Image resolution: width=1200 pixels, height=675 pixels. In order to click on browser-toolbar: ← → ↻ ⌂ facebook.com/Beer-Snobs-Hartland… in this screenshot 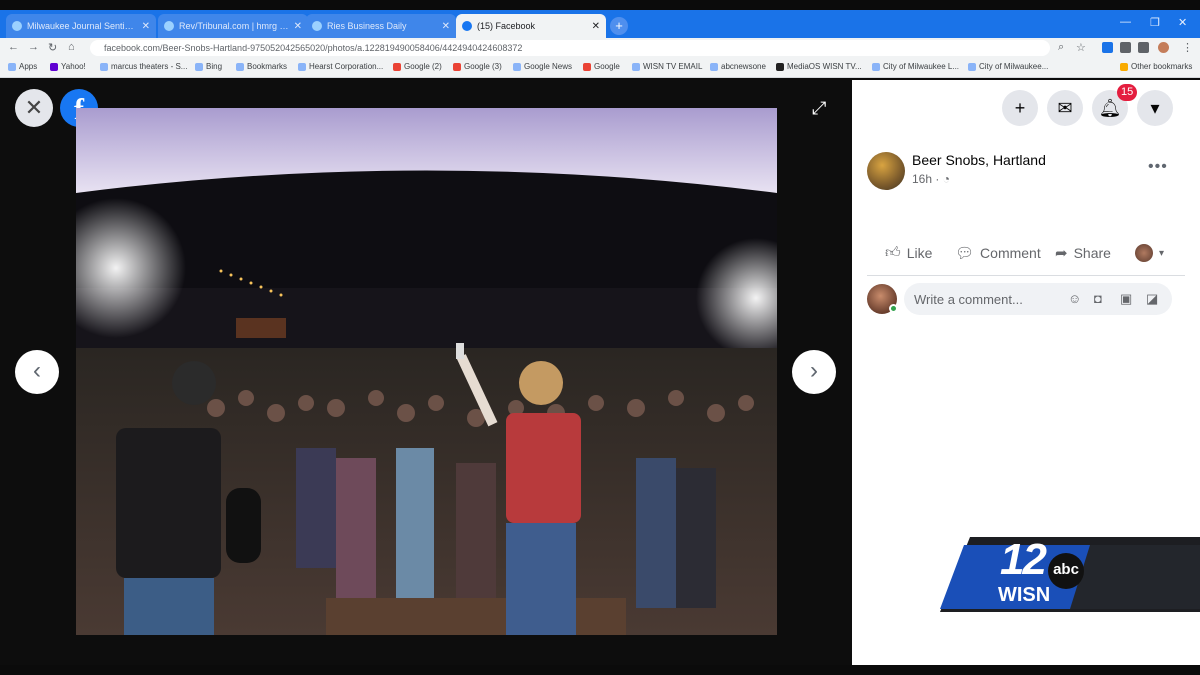, I will do `click(600, 48)`.